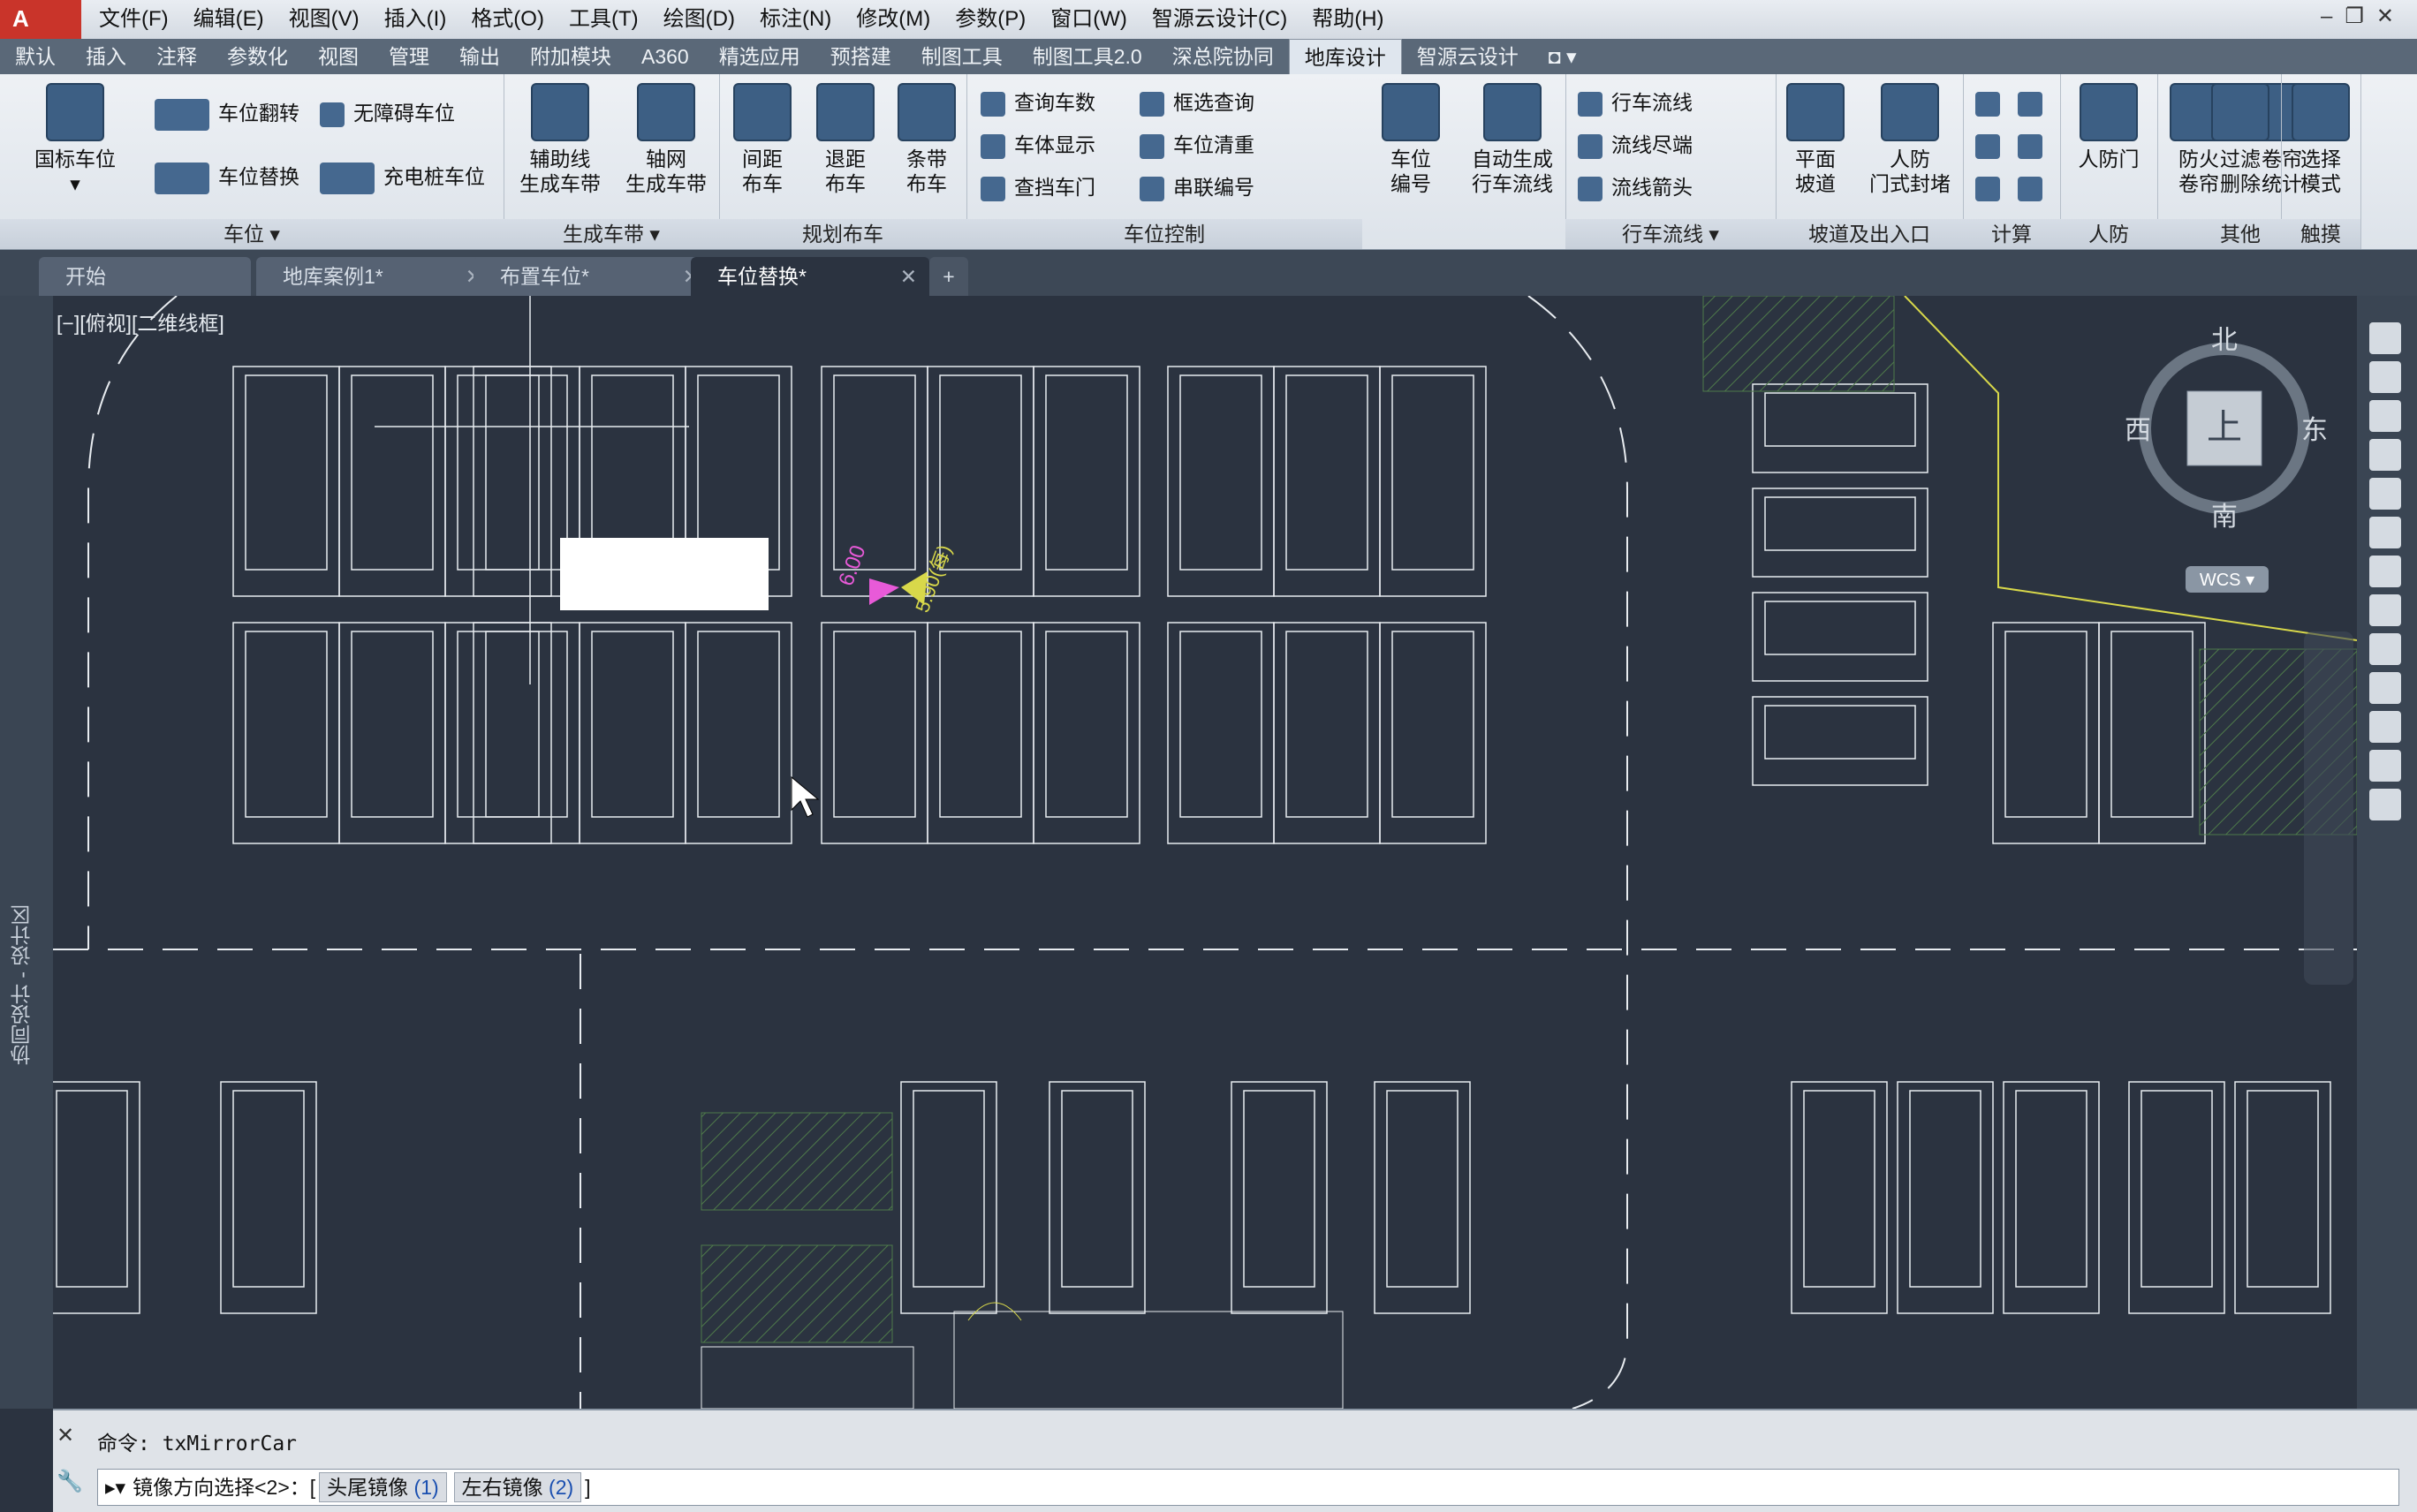 The height and width of the screenshot is (1512, 2417). I want to click on text-icon, so click(2385, 766).